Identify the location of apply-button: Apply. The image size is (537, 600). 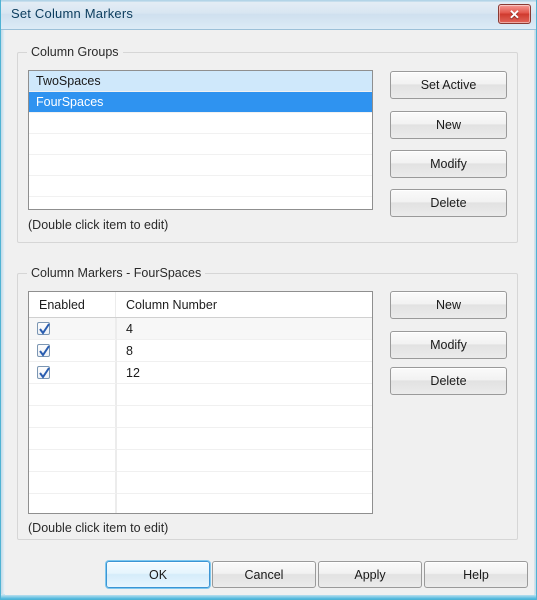
(370, 574).